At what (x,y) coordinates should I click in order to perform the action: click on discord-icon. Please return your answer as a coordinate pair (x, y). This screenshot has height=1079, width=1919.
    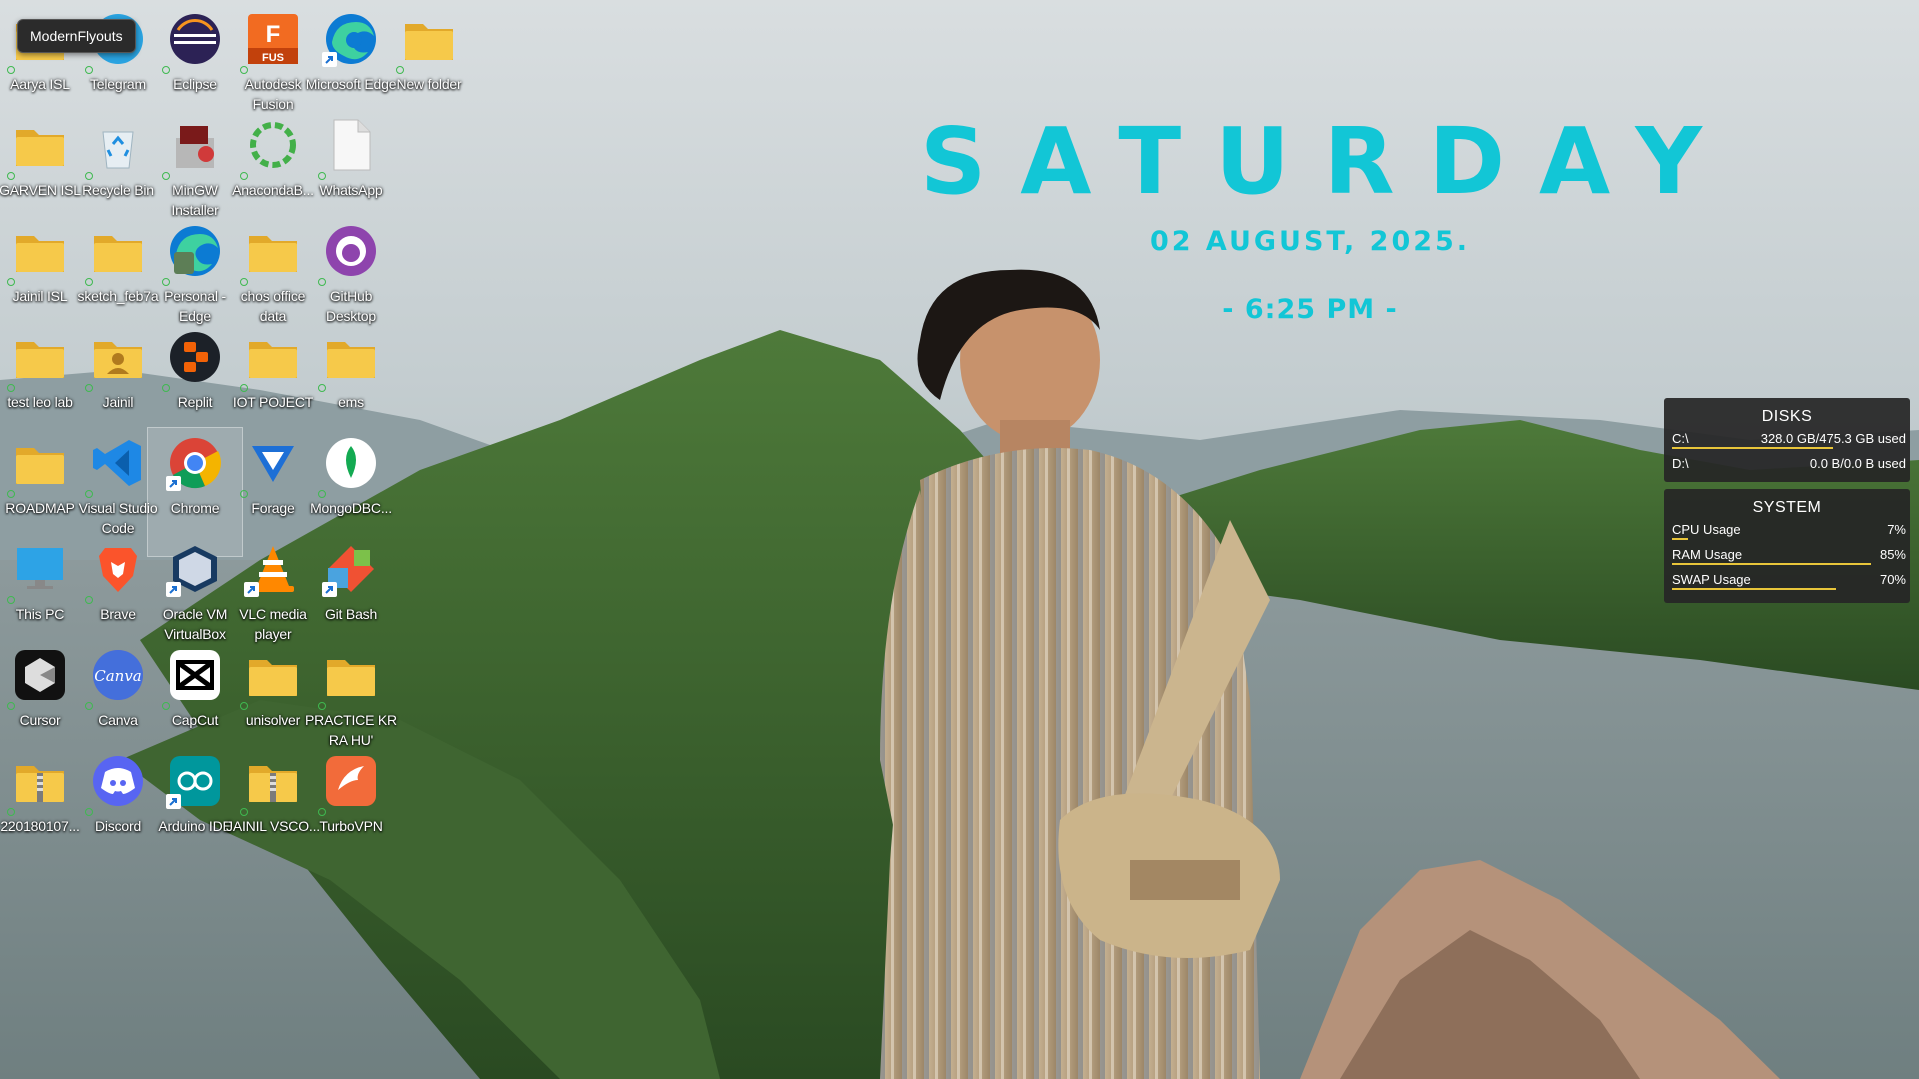
    Looking at the image, I should click on (118, 781).